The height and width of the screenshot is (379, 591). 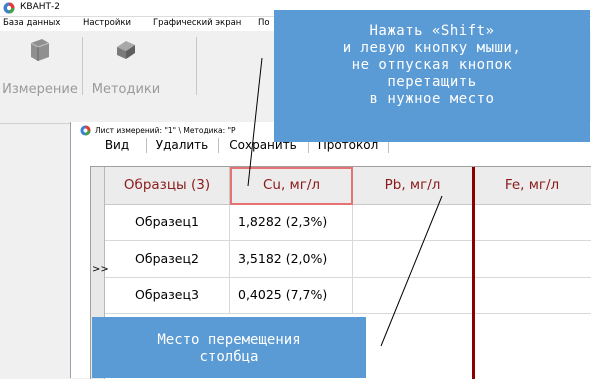 I want to click on callout-line: Нажать «Shift», so click(x=432, y=31).